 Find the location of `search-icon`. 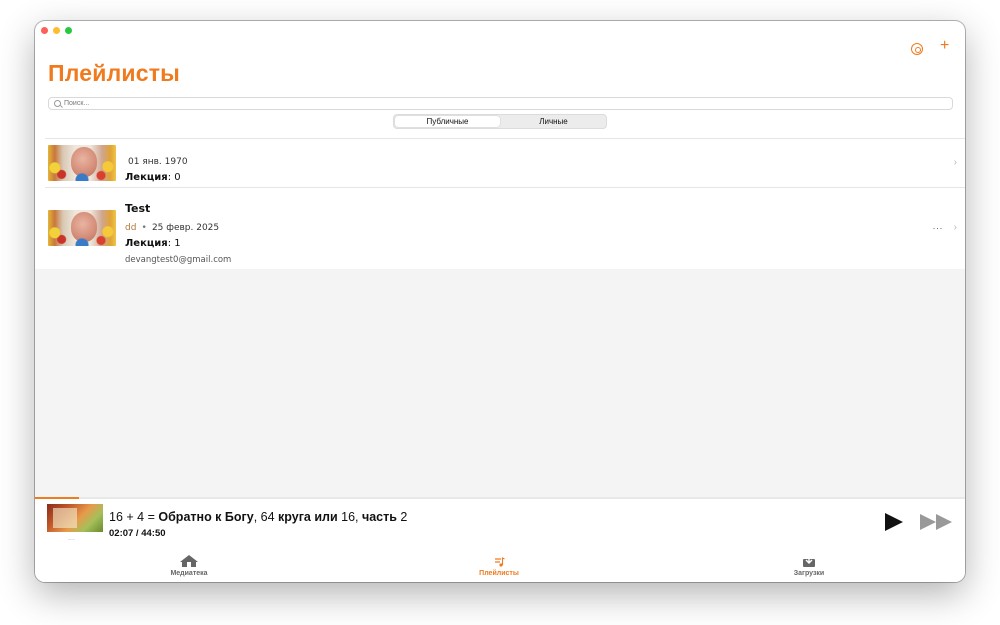

search-icon is located at coordinates (57, 103).